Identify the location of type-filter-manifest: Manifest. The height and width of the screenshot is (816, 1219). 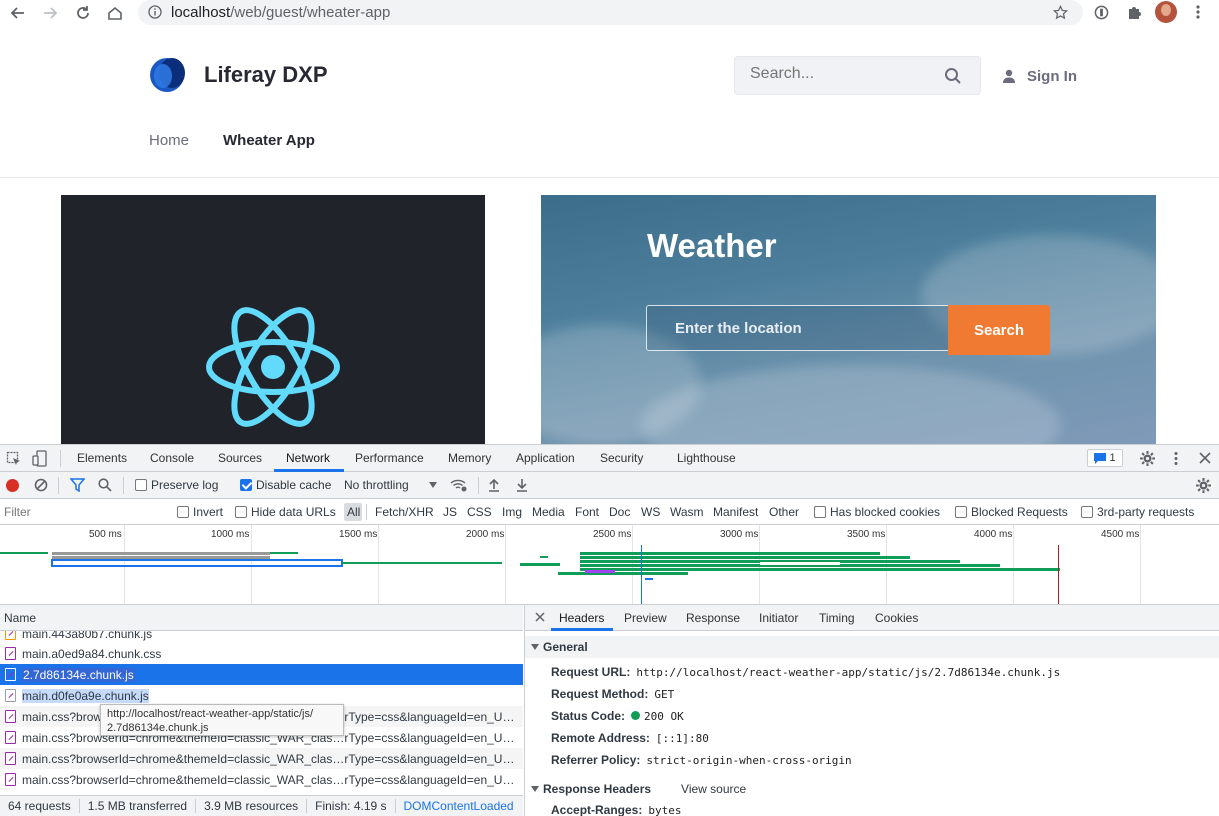
(735, 512).